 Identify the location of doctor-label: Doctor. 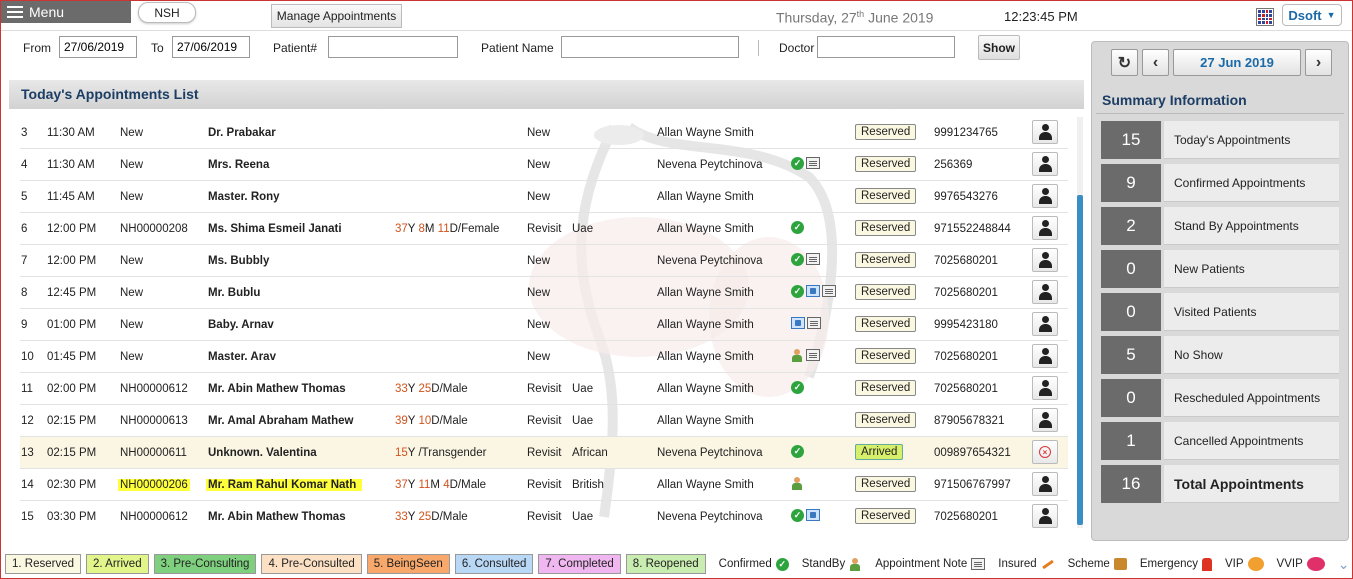
(797, 48).